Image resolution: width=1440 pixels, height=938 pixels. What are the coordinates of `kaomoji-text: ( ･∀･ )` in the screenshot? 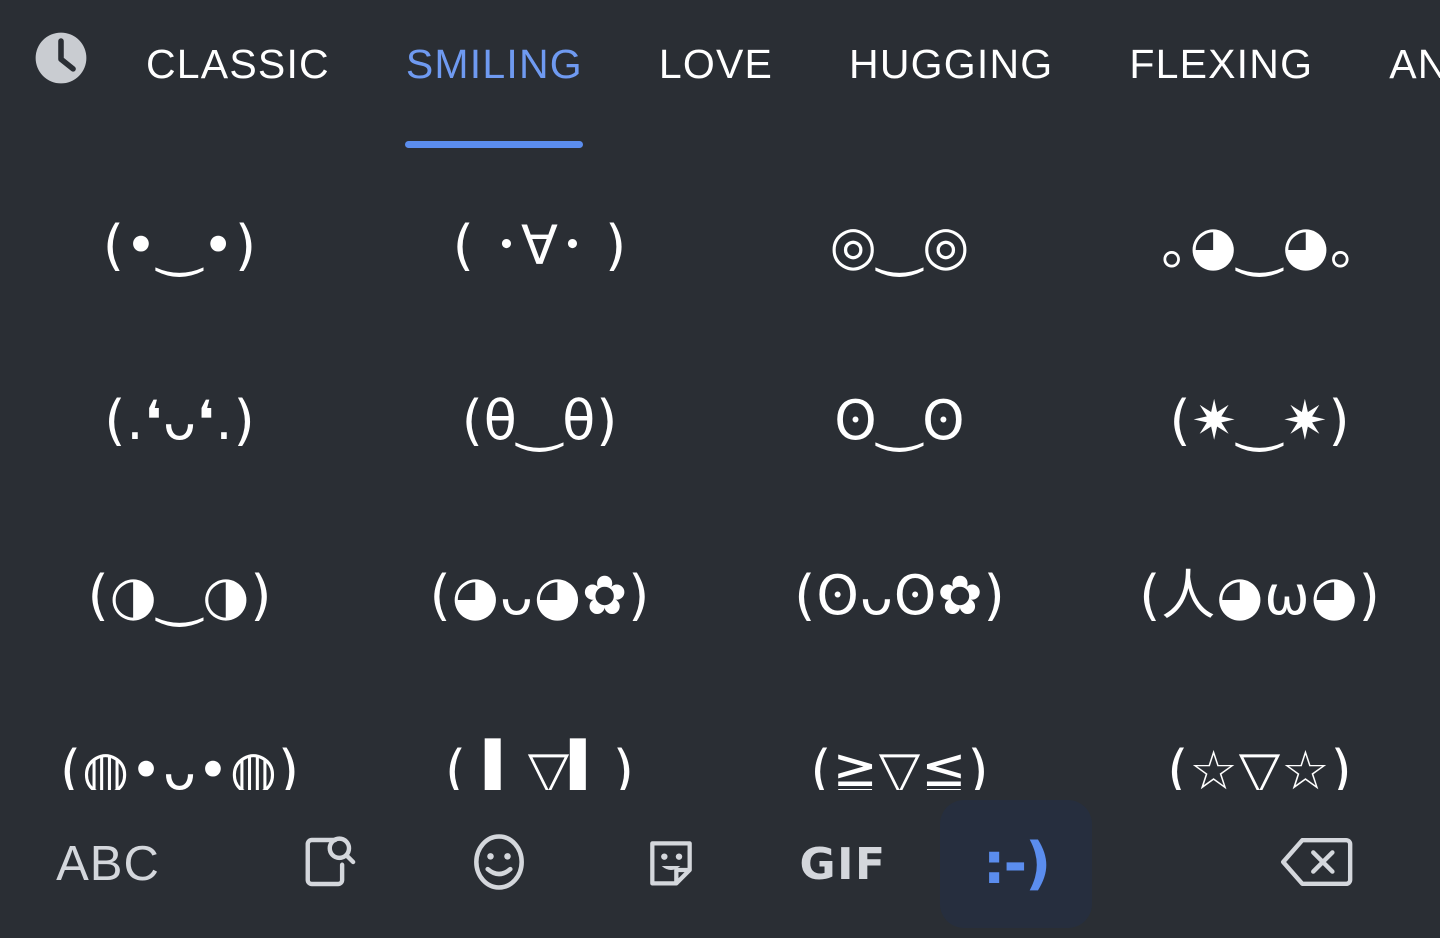 It's located at (540, 245).